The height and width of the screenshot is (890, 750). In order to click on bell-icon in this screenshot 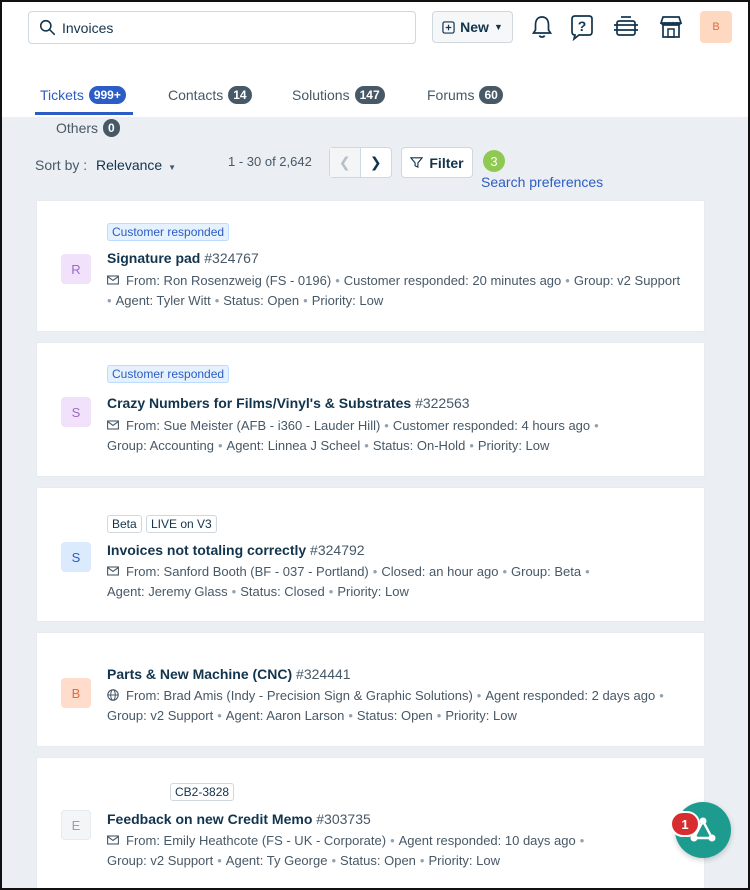, I will do `click(542, 27)`.